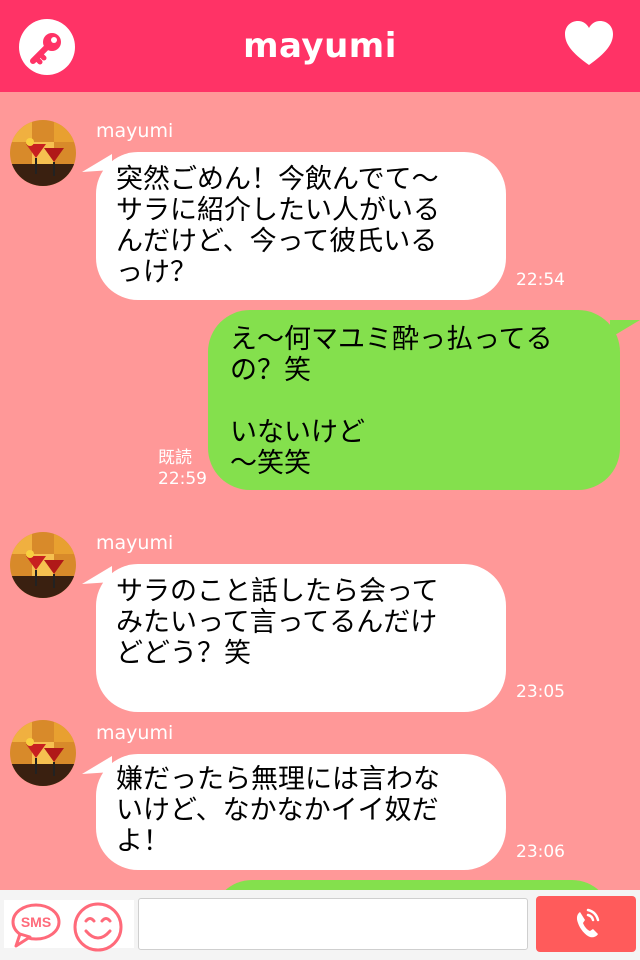 The width and height of the screenshot is (640, 960). I want to click on header-bar: mayumi, so click(320, 46).